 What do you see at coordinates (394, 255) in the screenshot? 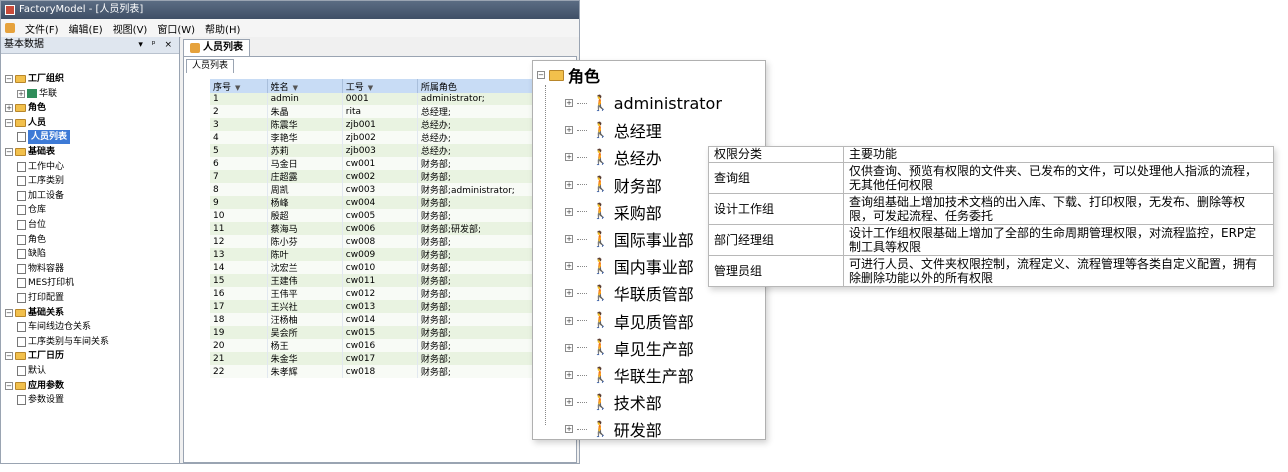
I see `table-row: 13 陈叶 cw009 财务部;` at bounding box center [394, 255].